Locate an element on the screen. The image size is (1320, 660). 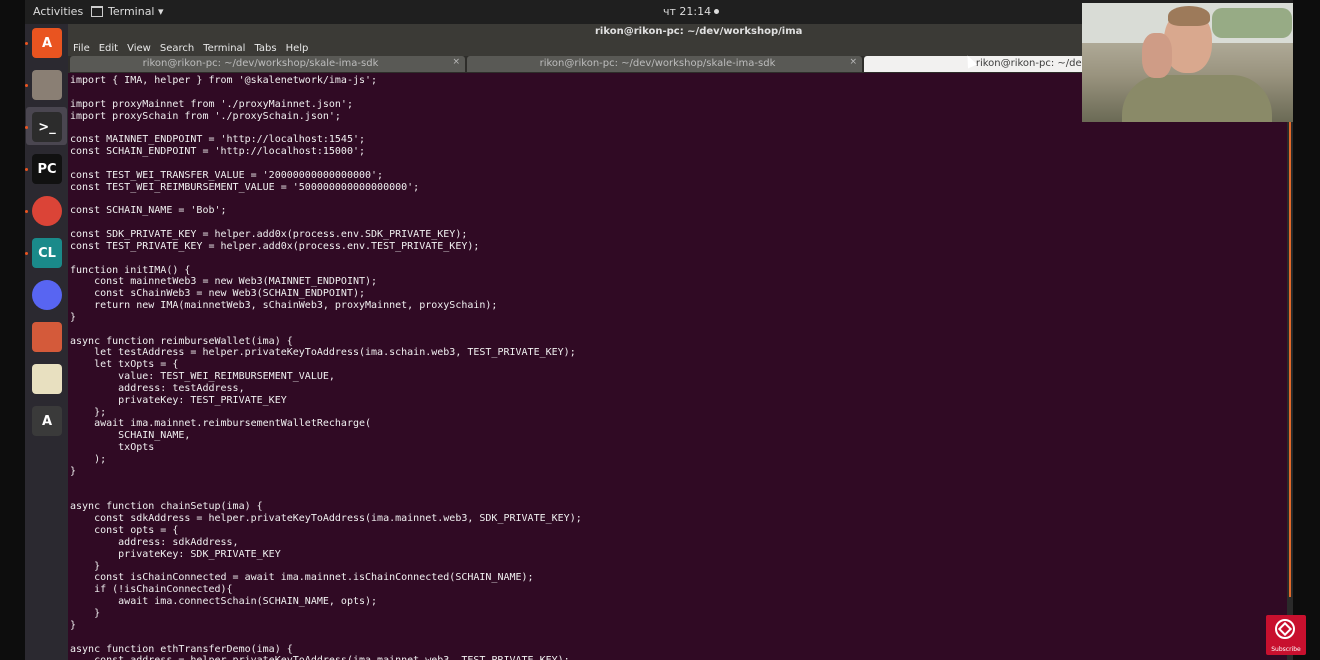
code-line: async function reimburseWallet(ima) { is located at coordinates (181, 341).